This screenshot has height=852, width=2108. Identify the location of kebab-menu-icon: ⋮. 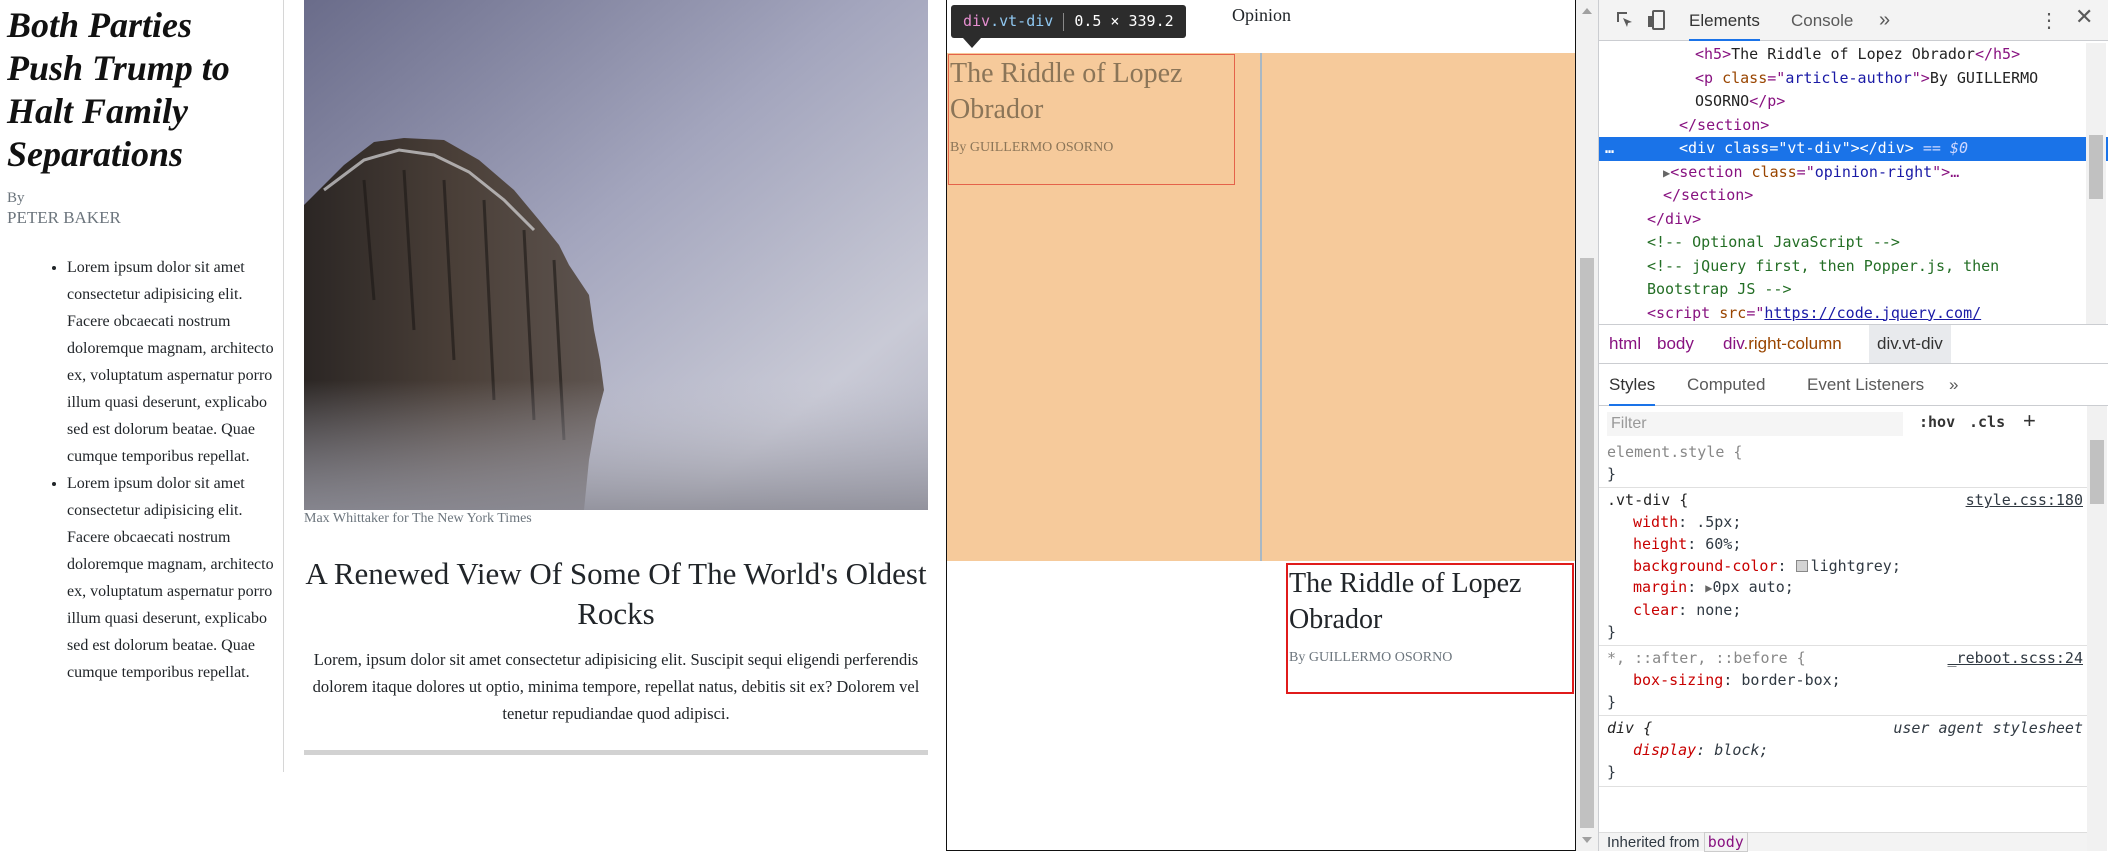
(2049, 20).